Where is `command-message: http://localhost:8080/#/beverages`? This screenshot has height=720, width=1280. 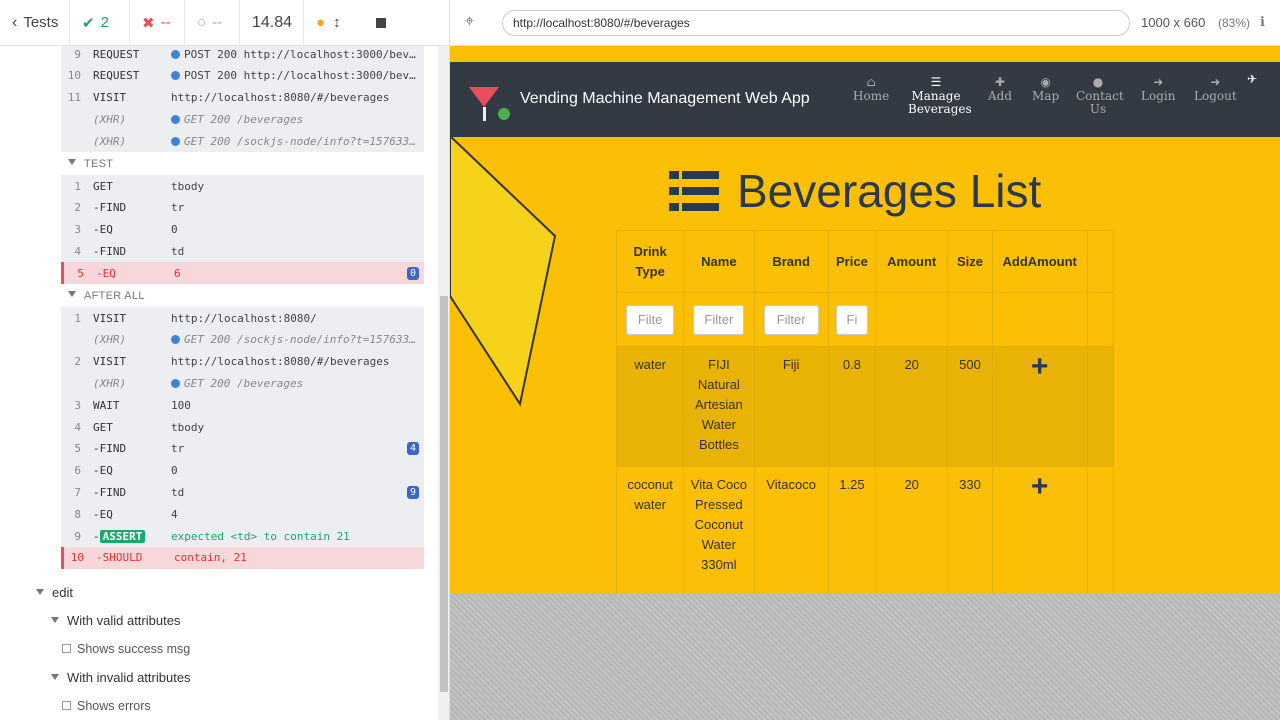
command-message: http://localhost:8080/#/beverages is located at coordinates (280, 97).